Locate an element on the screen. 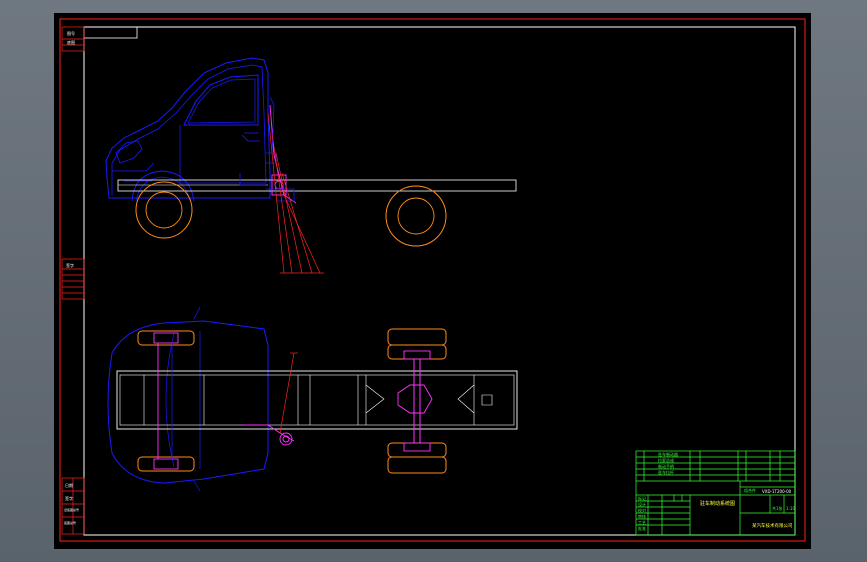 Image resolution: width=867 pixels, height=562 pixels. drawing-name: 驻车制动系统图 is located at coordinates (717, 503).